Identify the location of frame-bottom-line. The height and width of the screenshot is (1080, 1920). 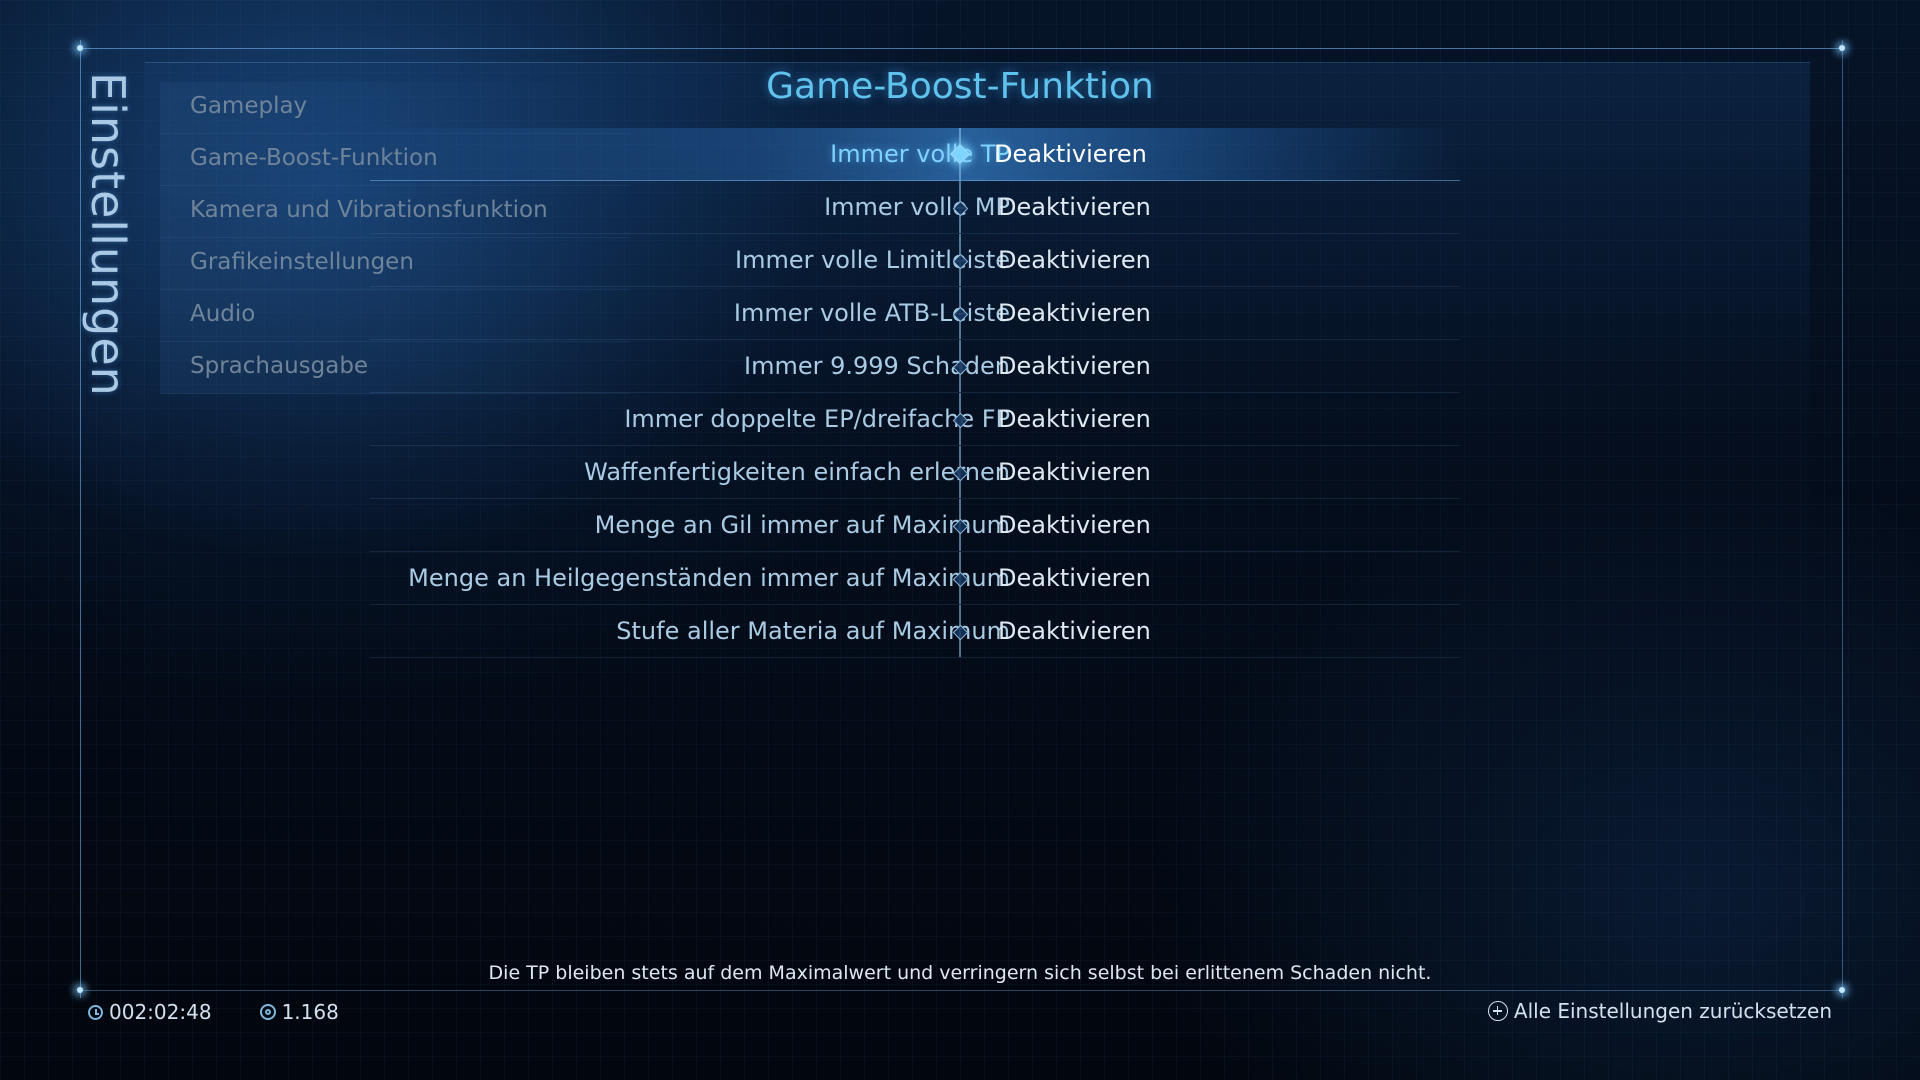
(961, 990).